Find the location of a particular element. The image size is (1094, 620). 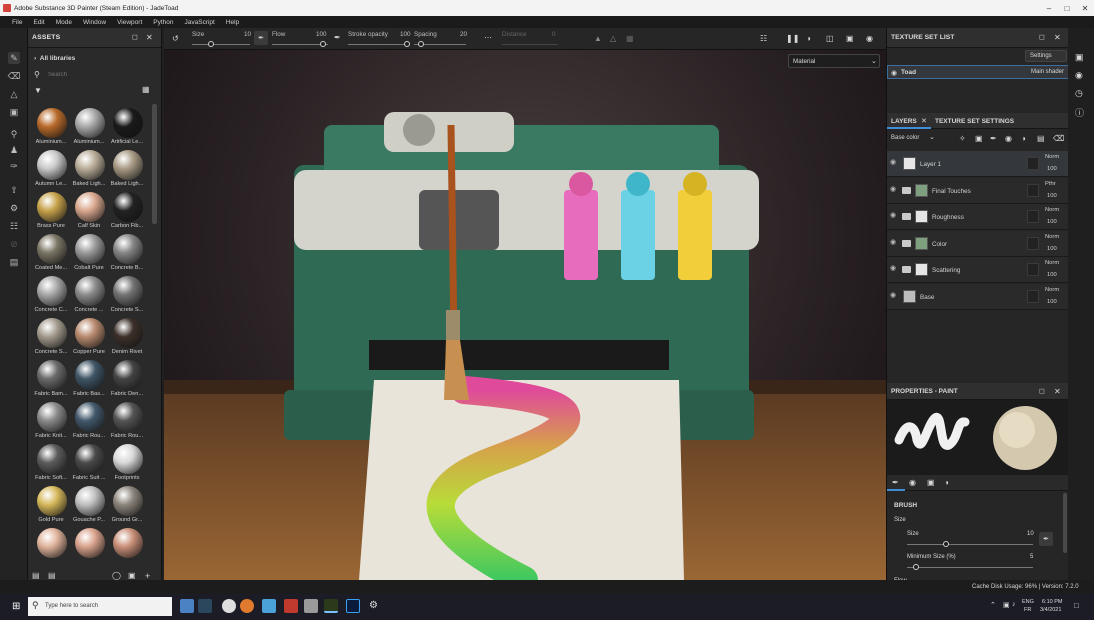

mirror-x-icon: ▲ is located at coordinates (598, 38).